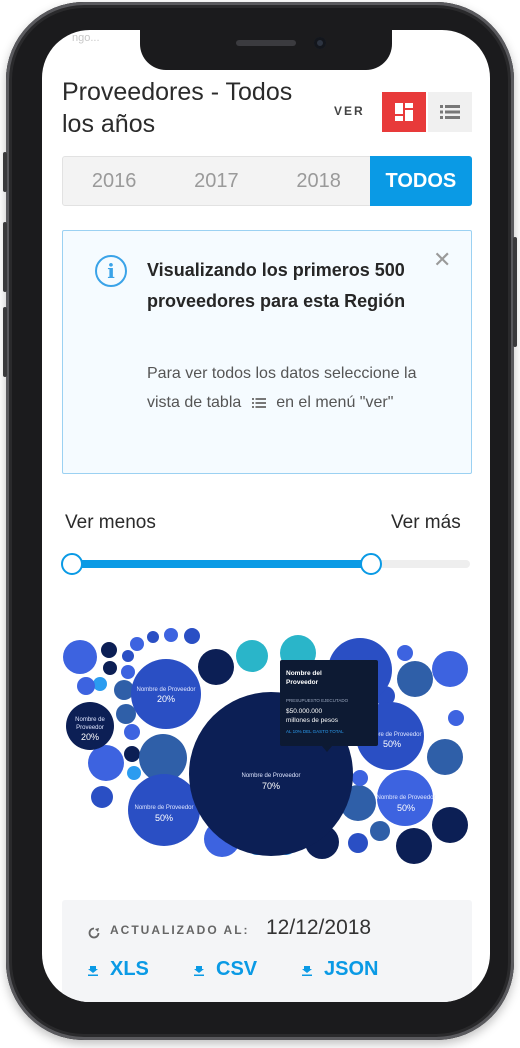 This screenshot has width=520, height=1048. Describe the element at coordinates (320, 43) in the screenshot. I see `camera-icon` at that location.